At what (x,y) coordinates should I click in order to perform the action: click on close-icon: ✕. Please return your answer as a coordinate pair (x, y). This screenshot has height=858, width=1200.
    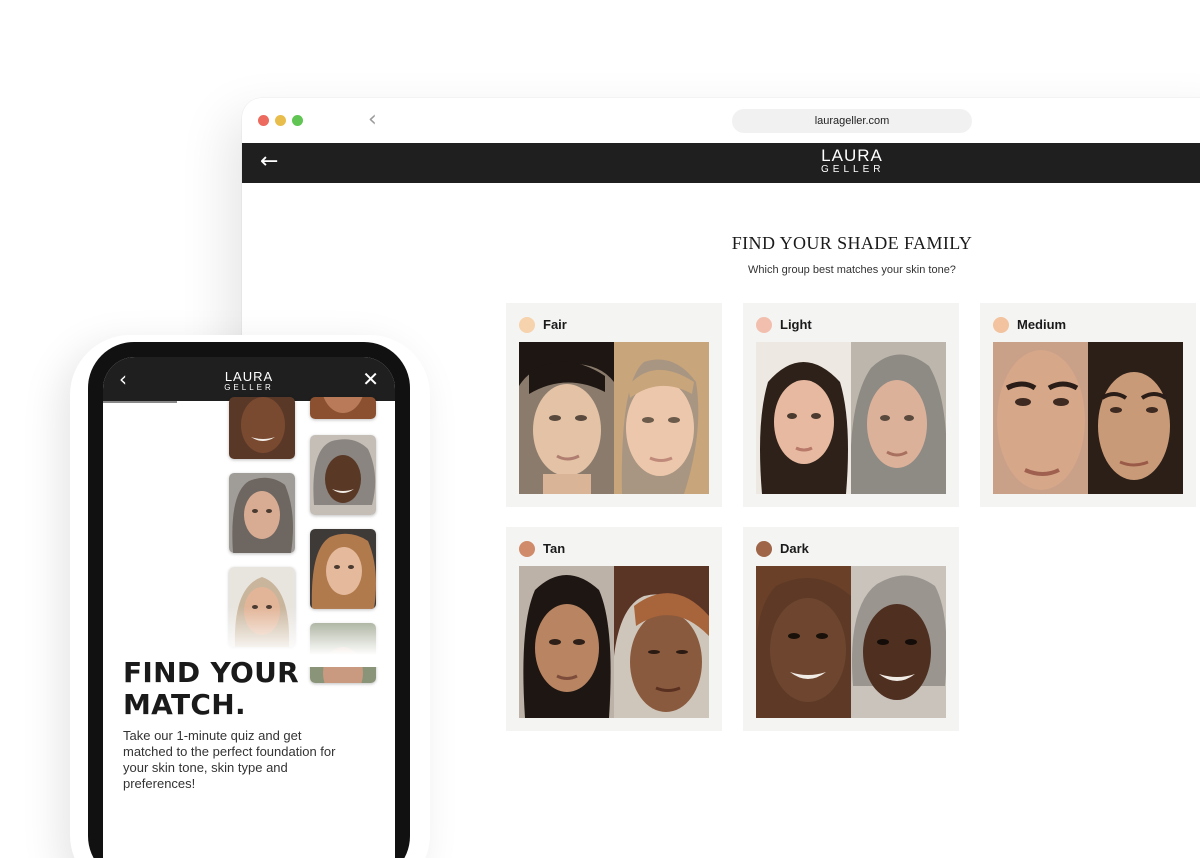
    Looking at the image, I should click on (370, 379).